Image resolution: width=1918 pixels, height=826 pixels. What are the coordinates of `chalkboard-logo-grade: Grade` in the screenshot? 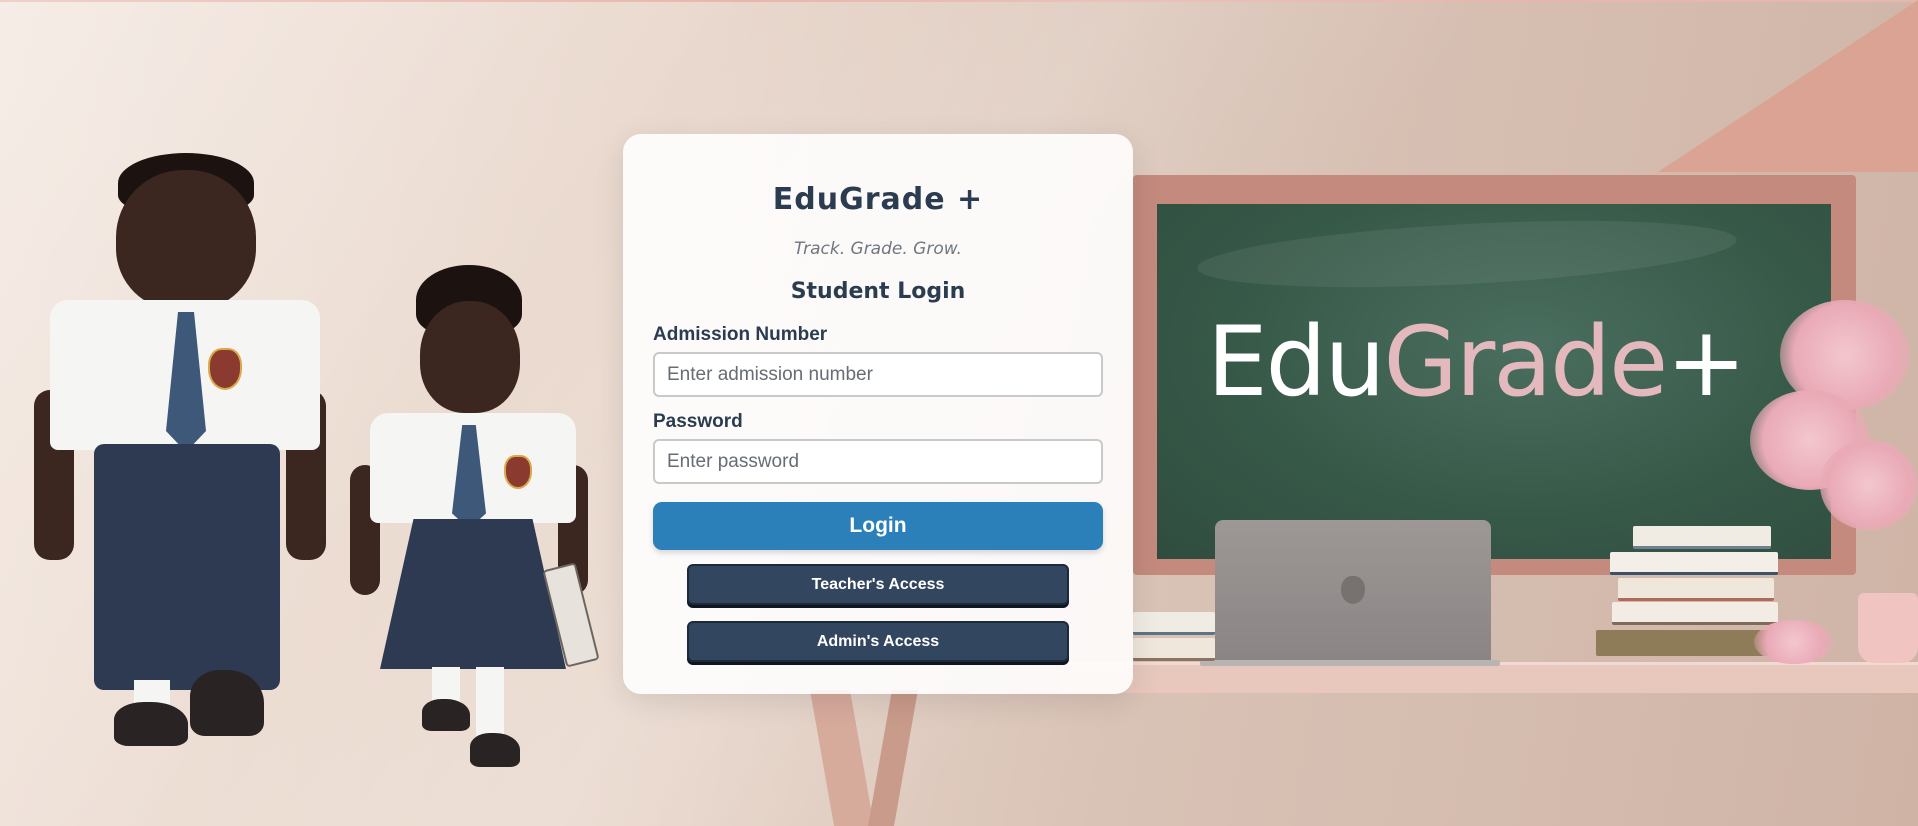 It's located at (1525, 362).